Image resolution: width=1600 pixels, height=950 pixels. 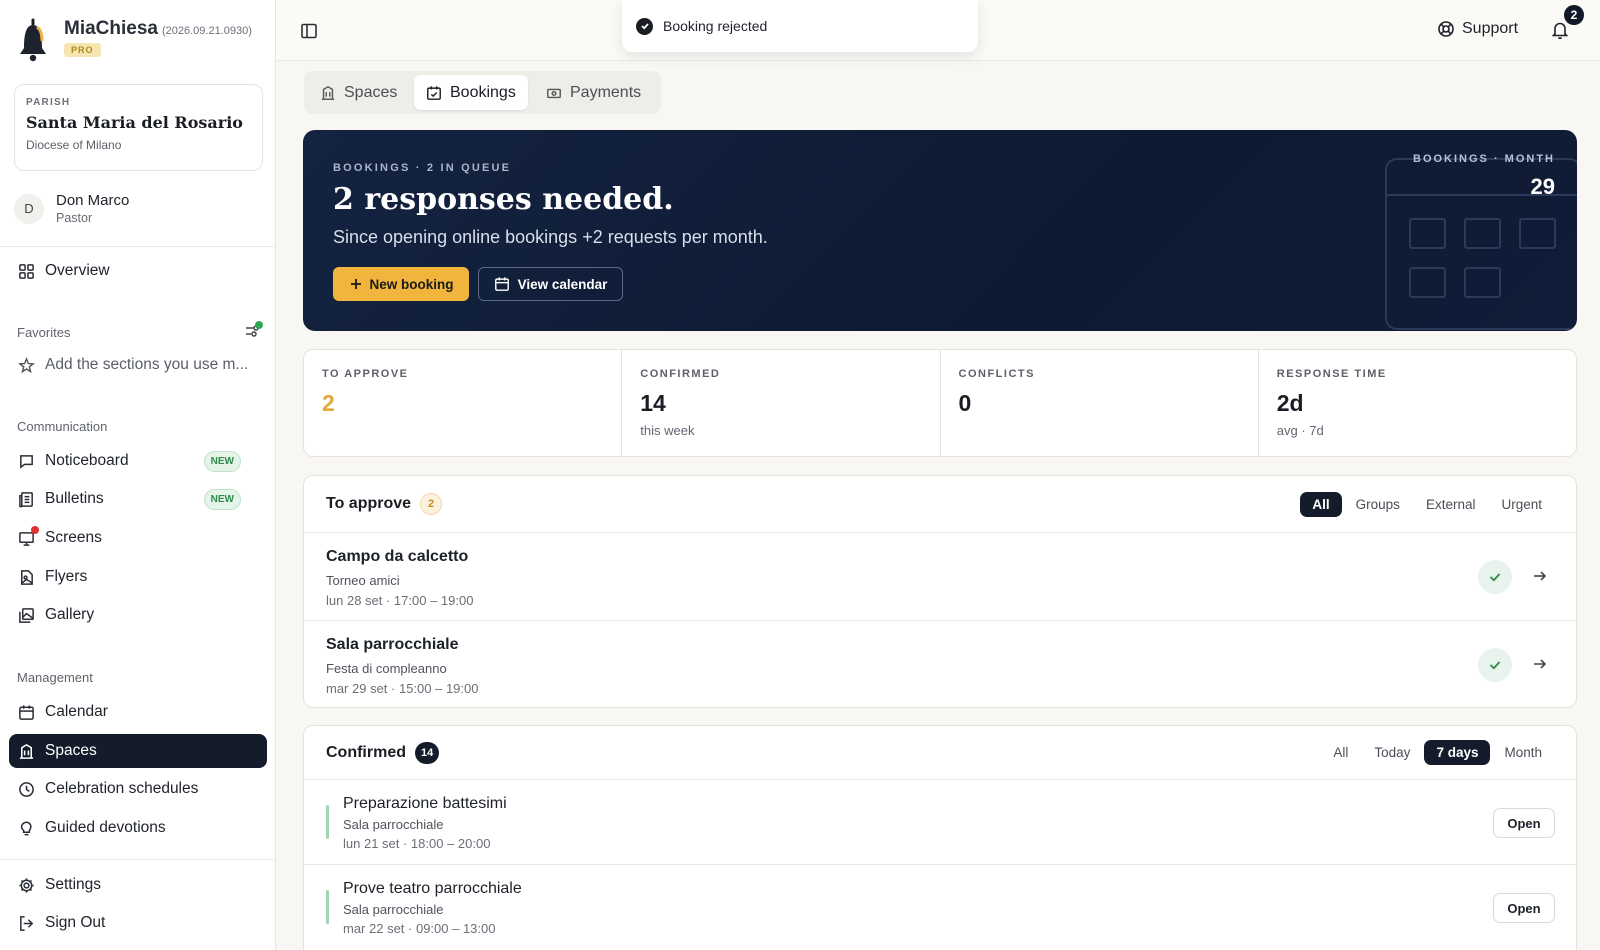 What do you see at coordinates (393, 909) in the screenshot?
I see `row-subtitle: Sala parrocchiale` at bounding box center [393, 909].